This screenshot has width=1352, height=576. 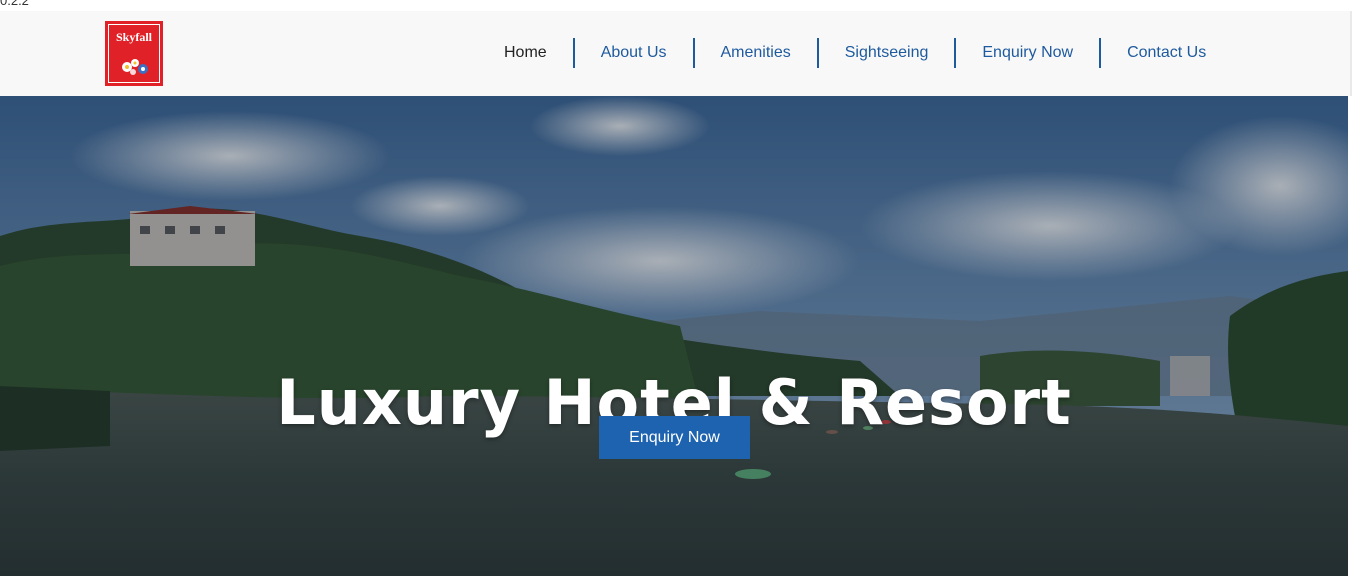 I want to click on flower-icon, so click(x=135, y=67).